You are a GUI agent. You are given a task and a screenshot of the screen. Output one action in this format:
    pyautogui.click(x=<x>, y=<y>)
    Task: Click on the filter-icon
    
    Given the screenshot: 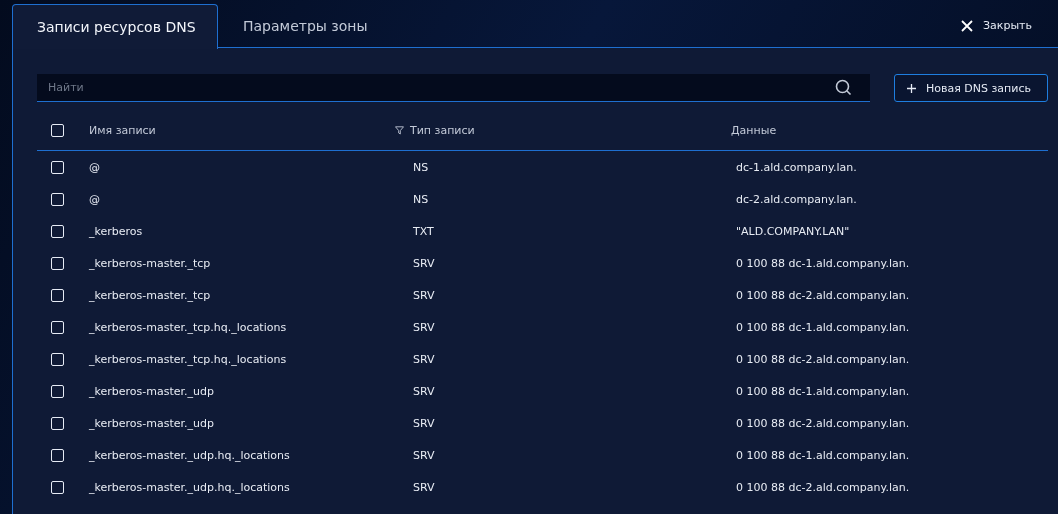 What is the action you would take?
    pyautogui.click(x=399, y=131)
    